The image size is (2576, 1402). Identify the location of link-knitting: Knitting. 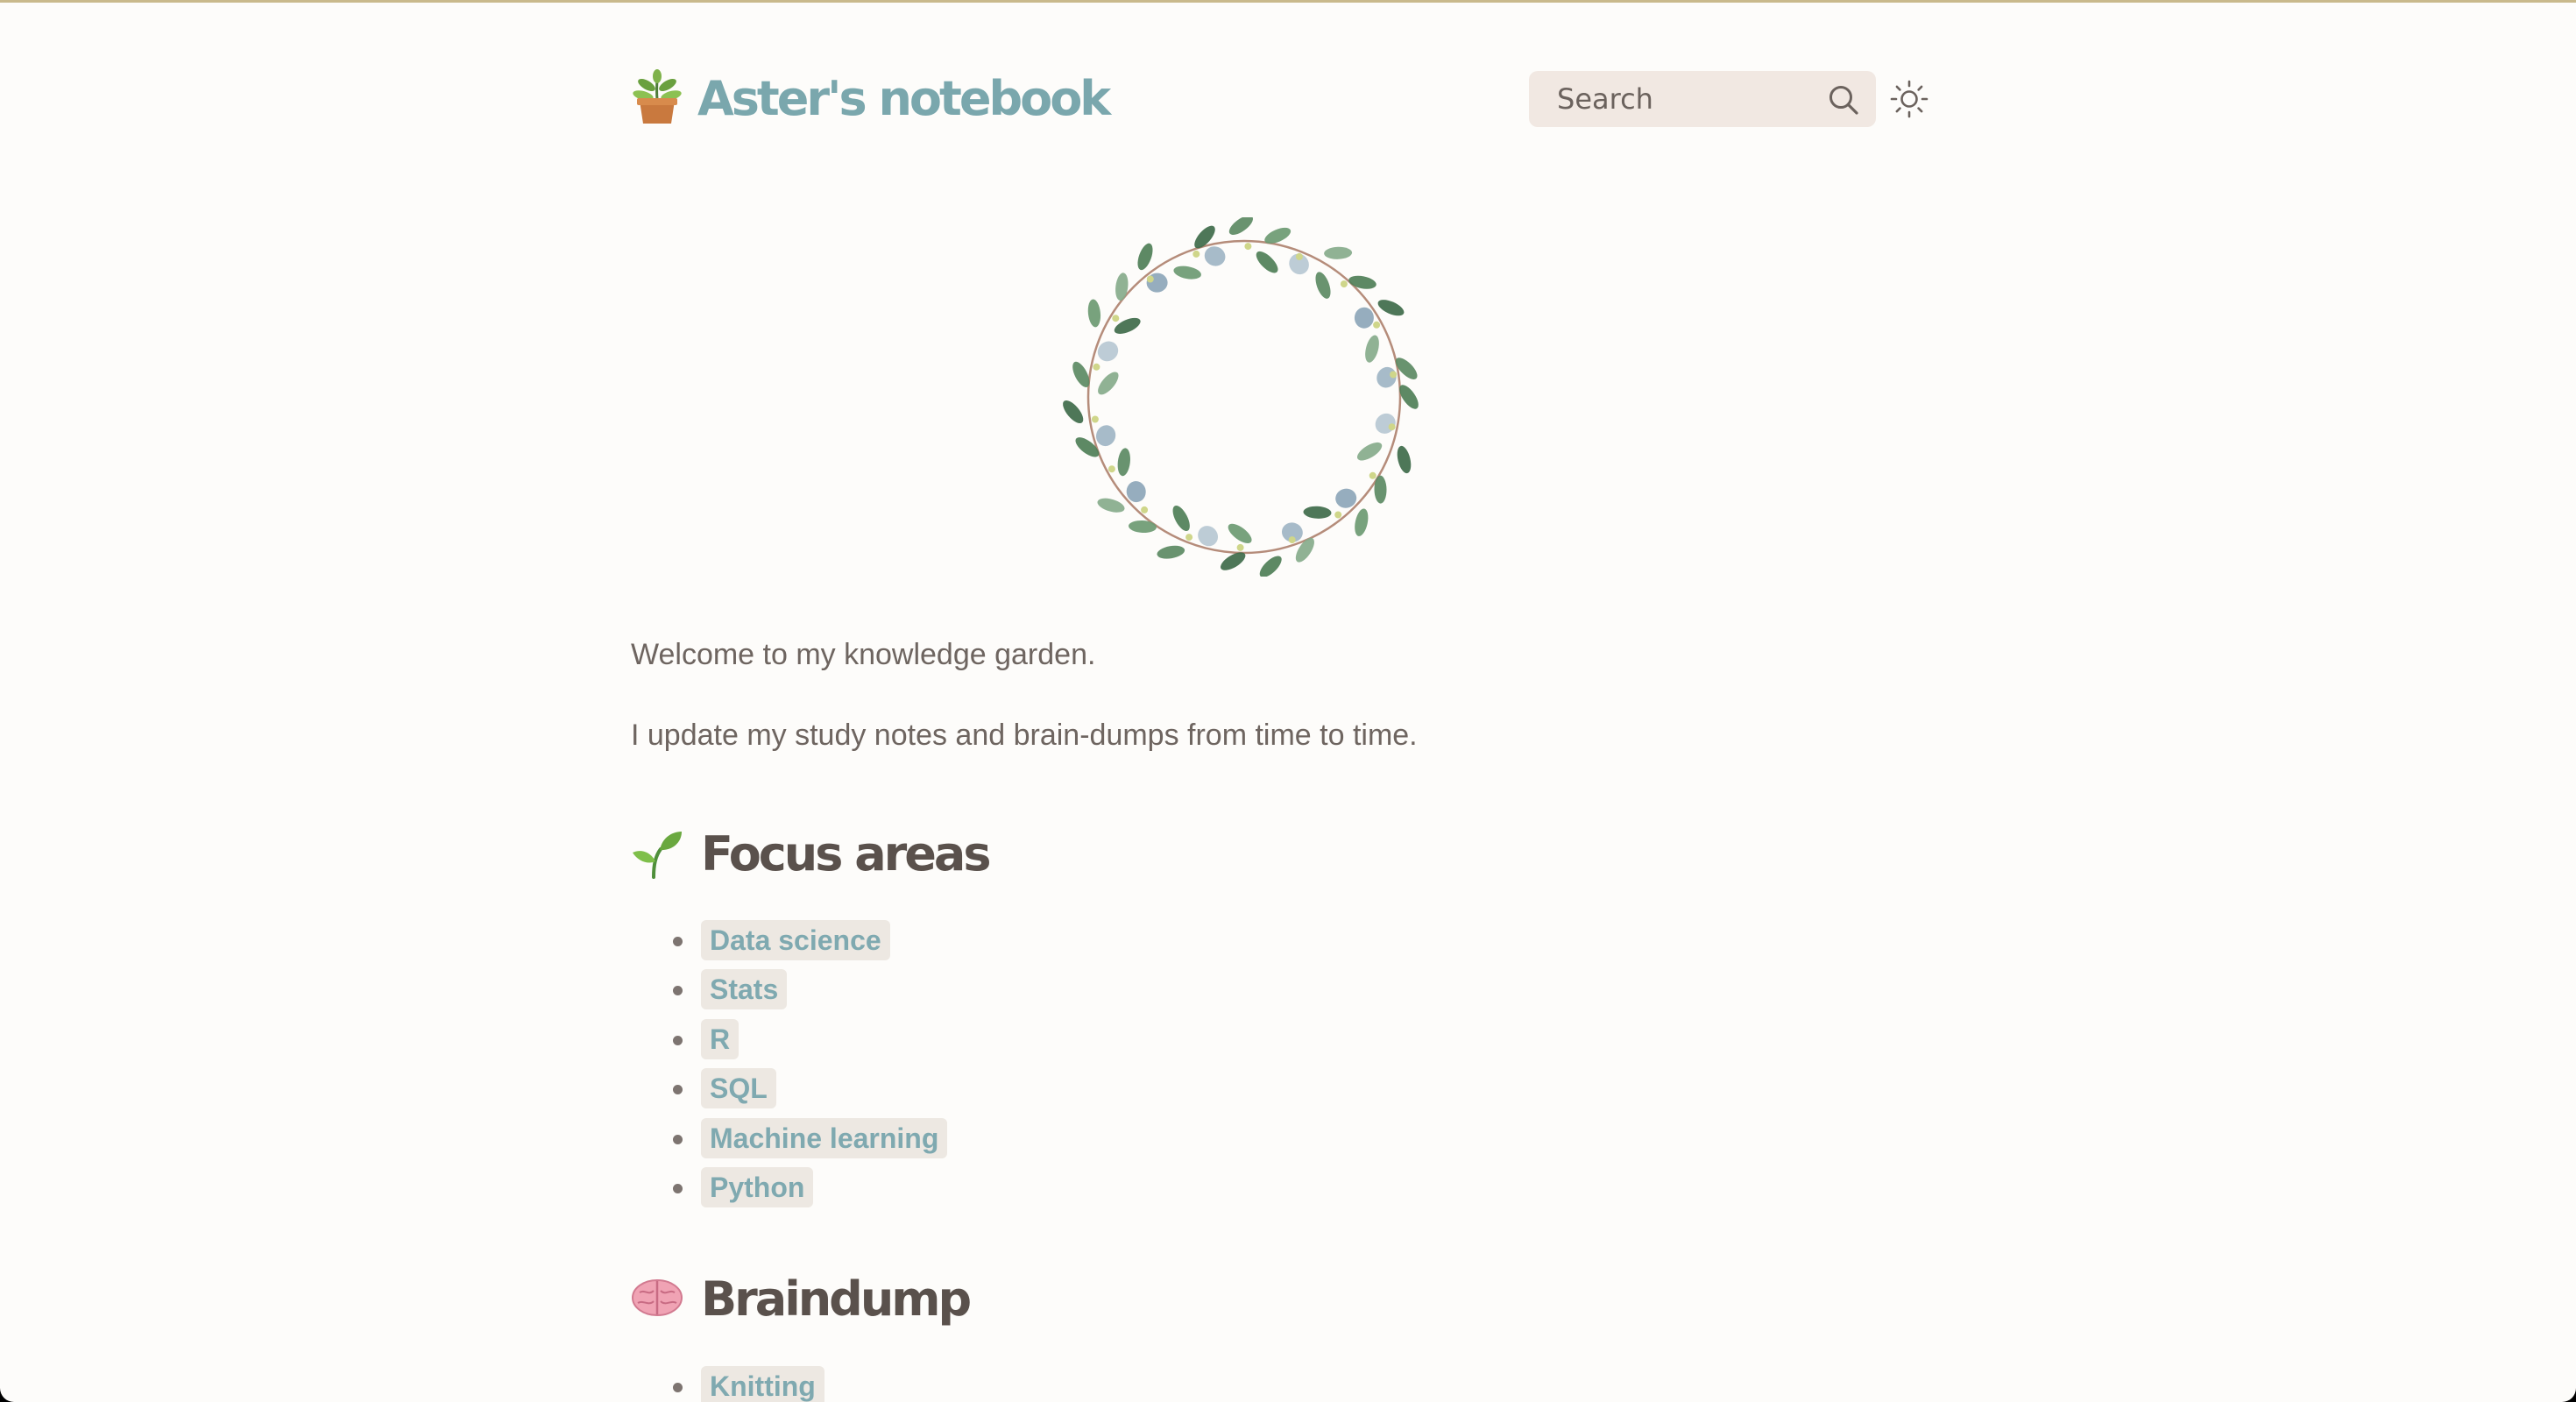
(762, 1384).